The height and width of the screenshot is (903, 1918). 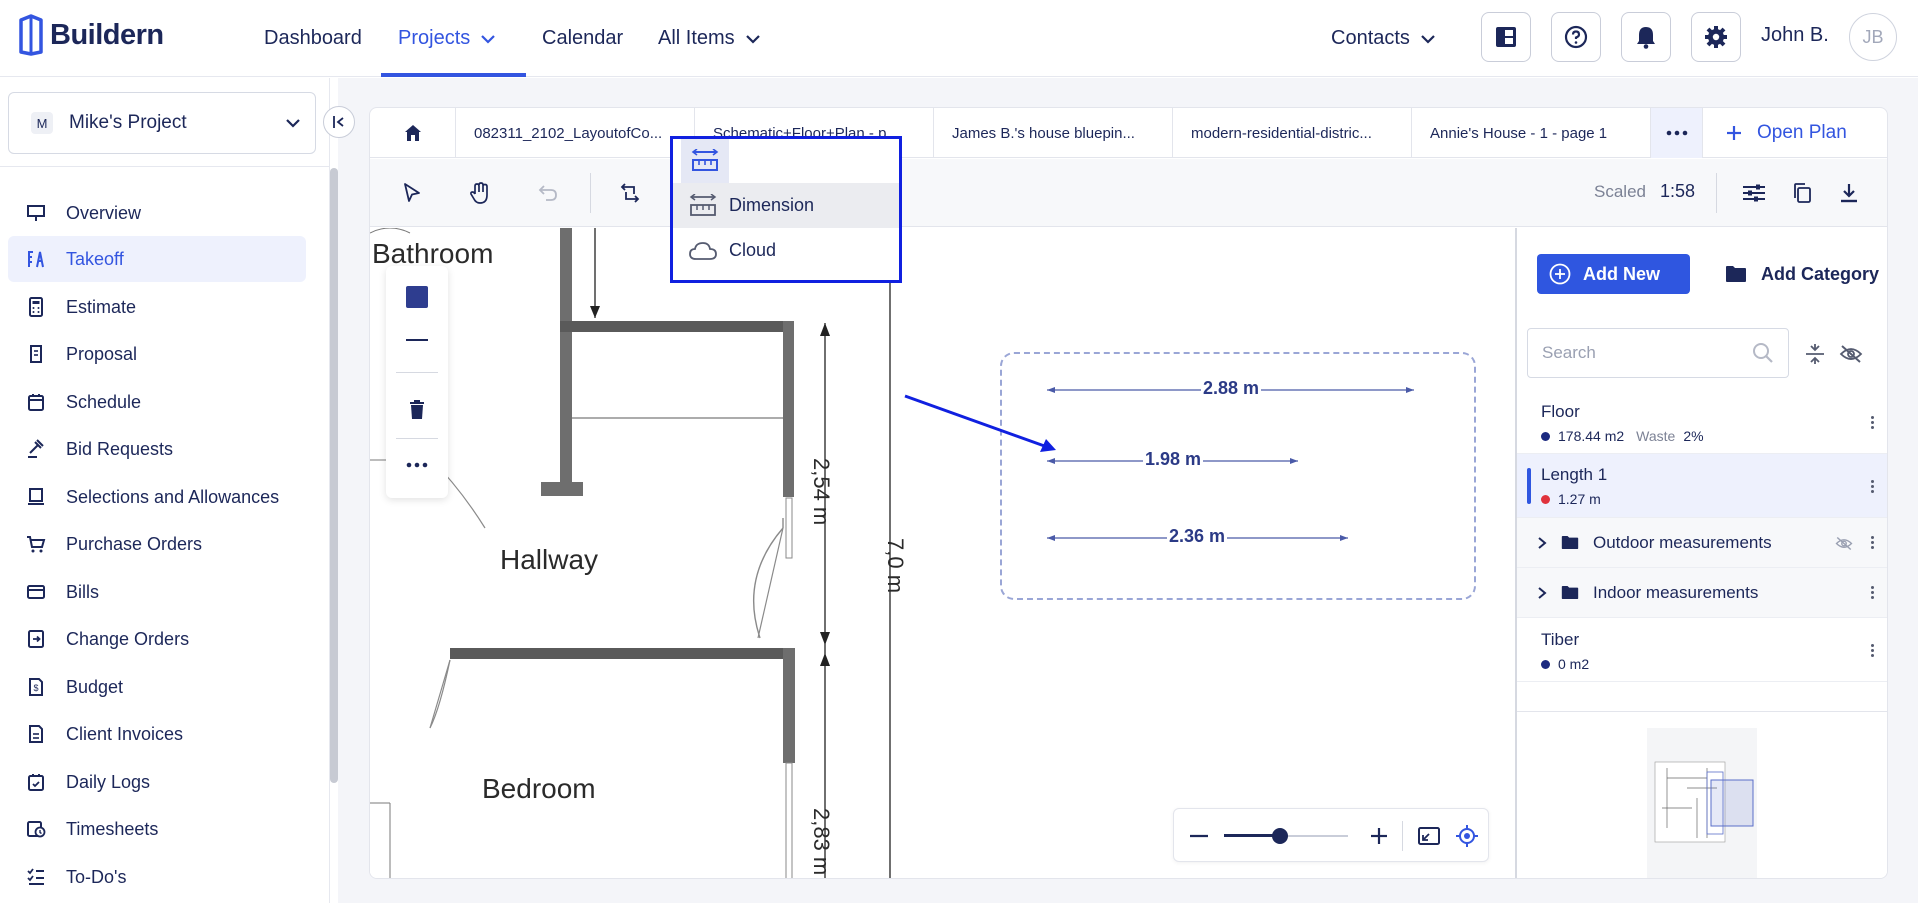 I want to click on dimension-tool-dropdown: Dimension Cloud, so click(x=786, y=209).